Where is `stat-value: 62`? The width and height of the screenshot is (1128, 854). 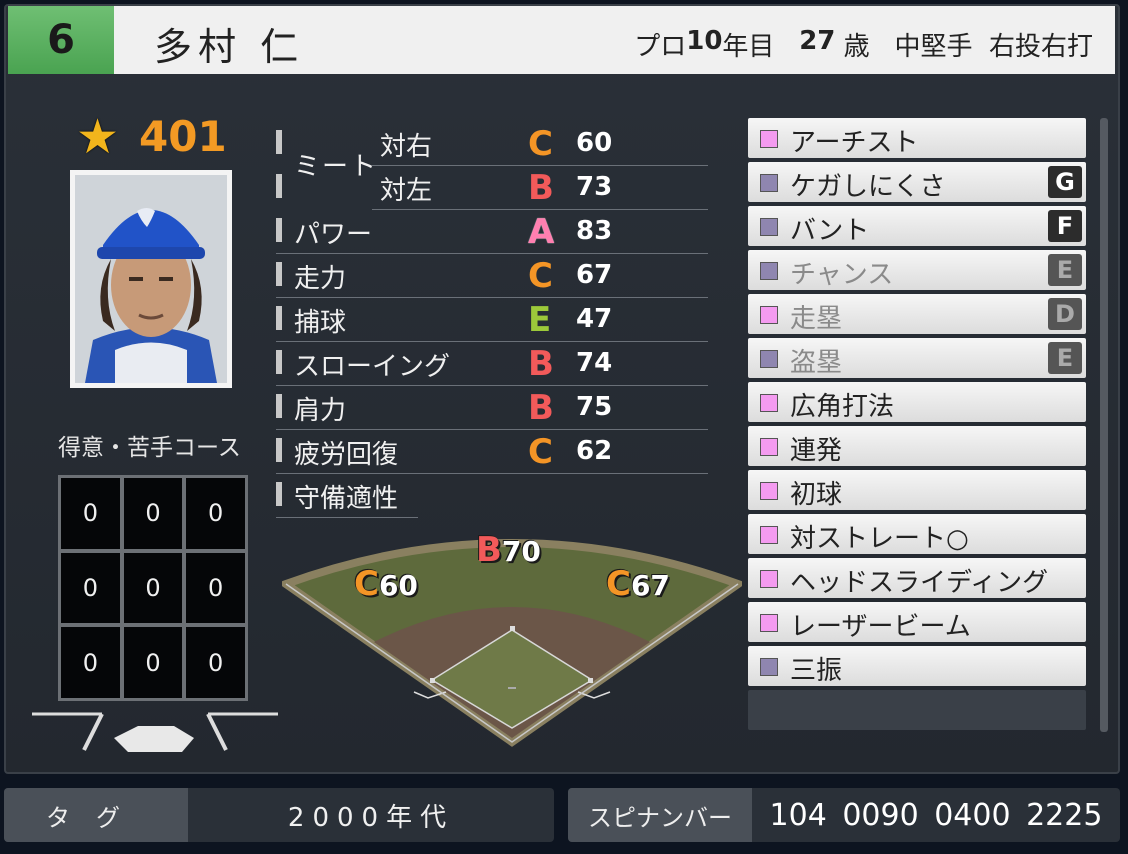
stat-value: 62 is located at coordinates (594, 451).